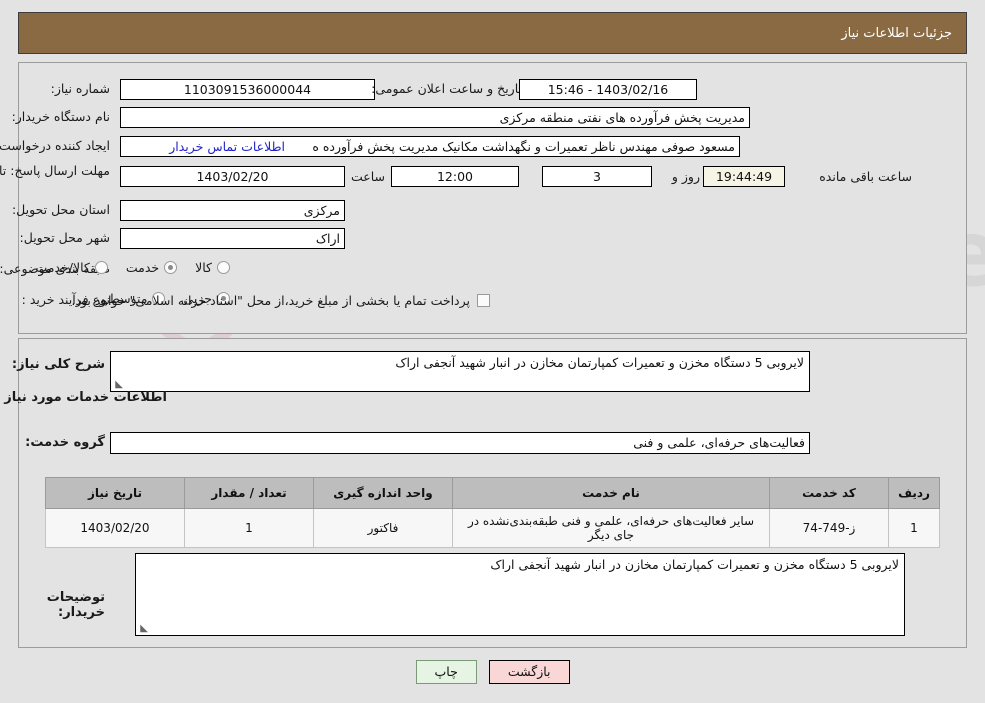 This screenshot has height=703, width=985. What do you see at coordinates (249, 528) in the screenshot?
I see `cell-qty: 1` at bounding box center [249, 528].